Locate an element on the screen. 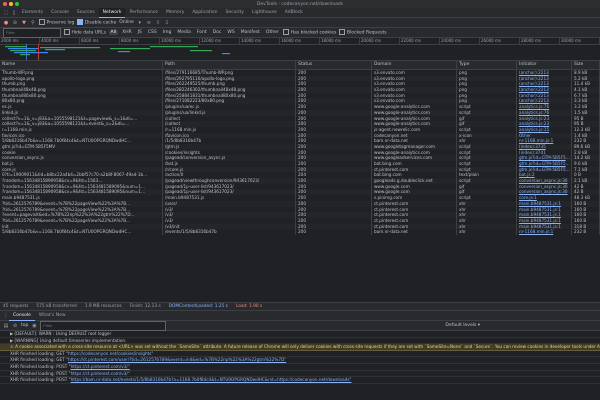 This screenshot has height=400, width=600. clear-console-icon: ⊘ is located at coordinates (15, 326).